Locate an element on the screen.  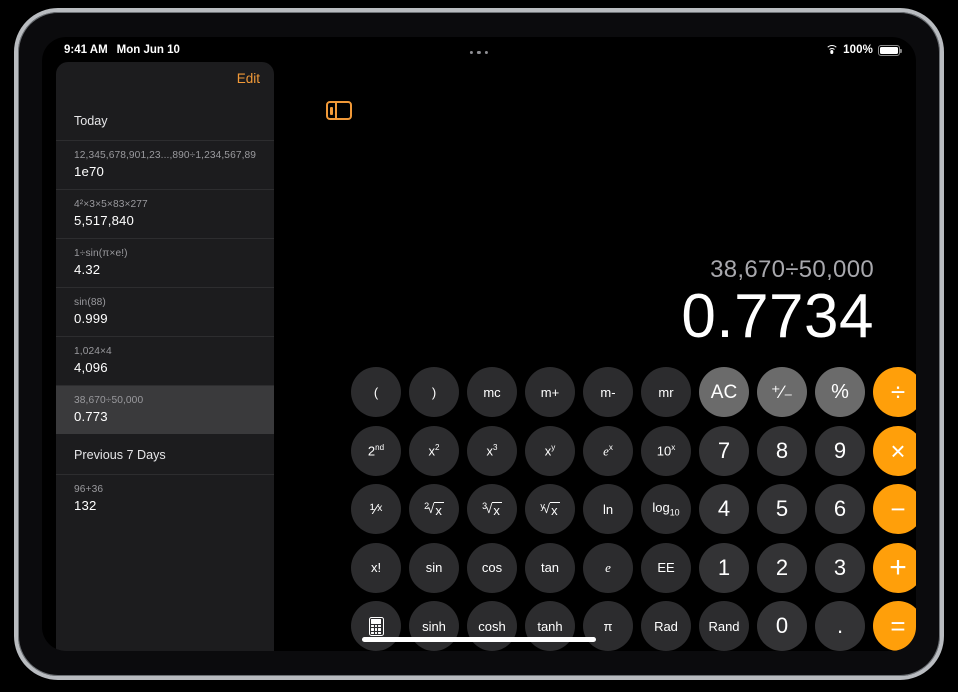
key-hyperbolic-cosine: cosh is located at coordinates (492, 626).